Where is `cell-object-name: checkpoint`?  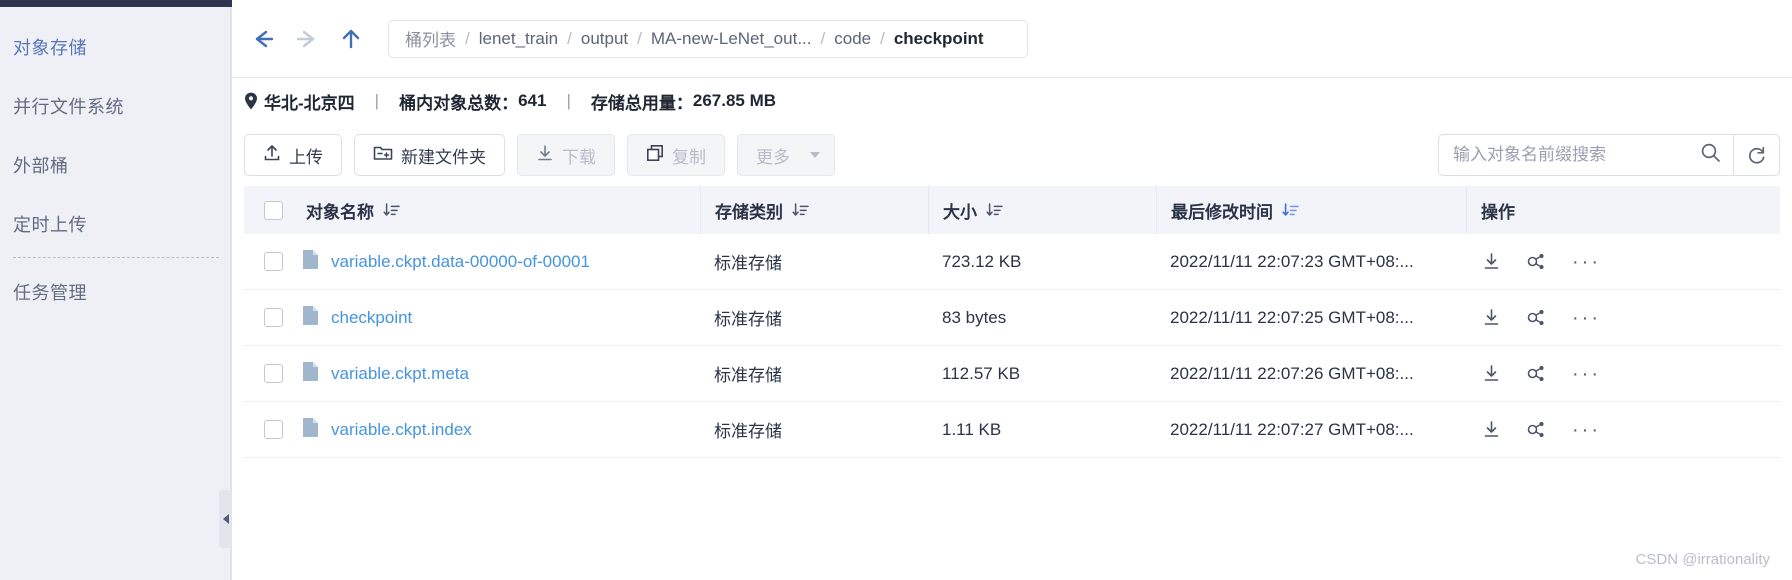
cell-object-name: checkpoint is located at coordinates (501, 318).